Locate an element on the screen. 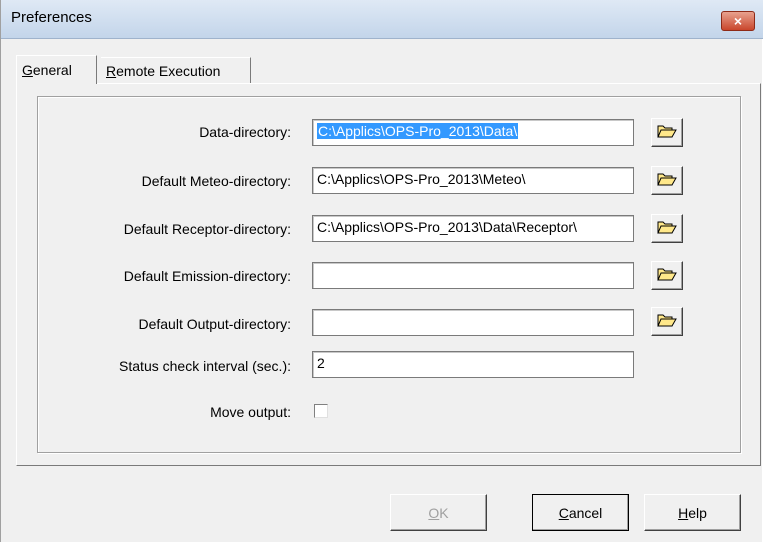 The height and width of the screenshot is (542, 763). ok-button: OK is located at coordinates (438, 512).